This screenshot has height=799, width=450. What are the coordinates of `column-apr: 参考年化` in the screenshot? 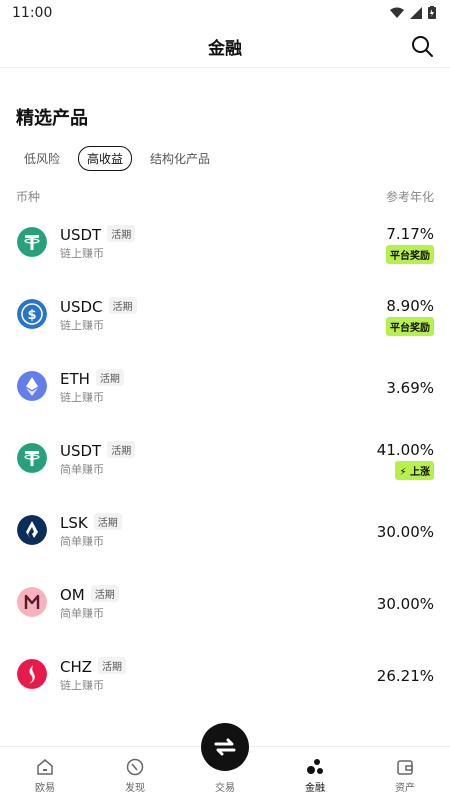 It's located at (409, 197).